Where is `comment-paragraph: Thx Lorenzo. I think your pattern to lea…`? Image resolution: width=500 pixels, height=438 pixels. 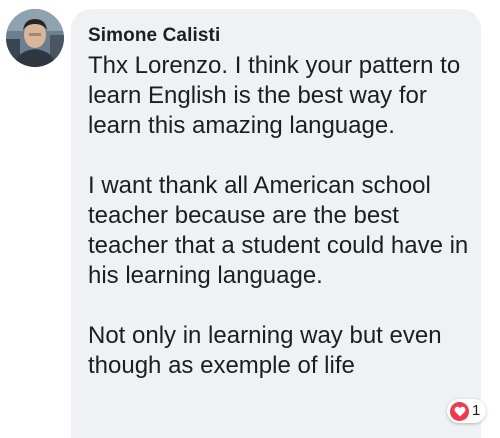 comment-paragraph: Thx Lorenzo. I think your pattern to lea… is located at coordinates (274, 95).